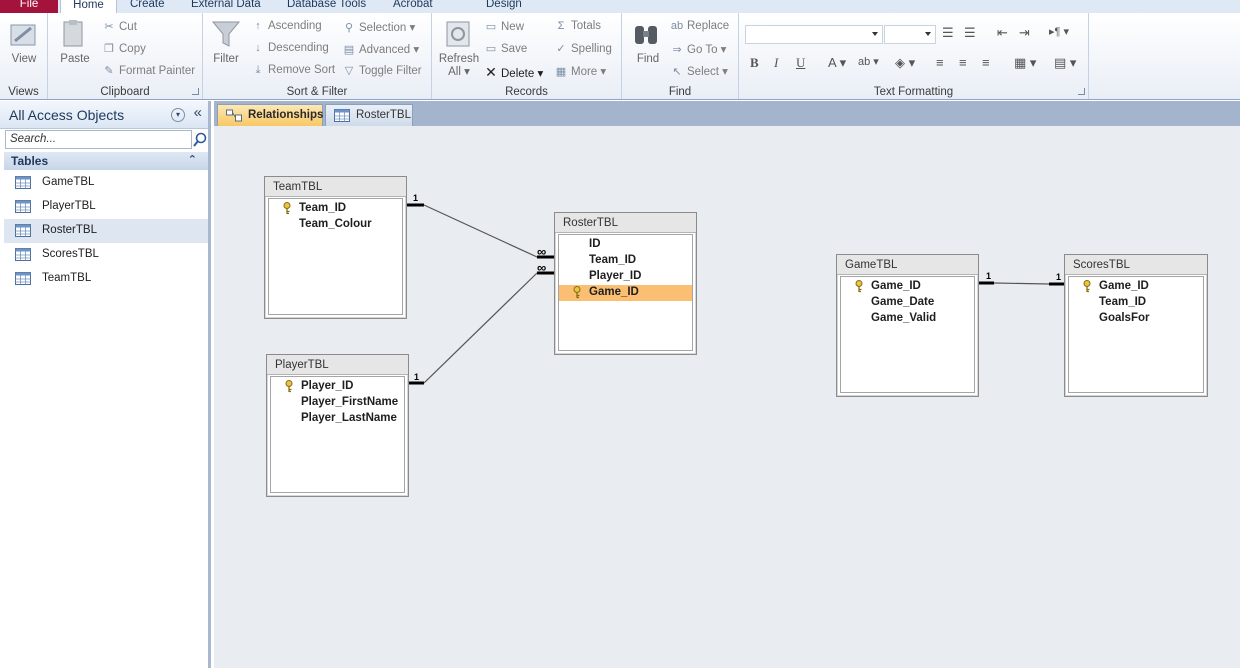 The image size is (1240, 668). I want to click on field-goalsfor: GoalsFor, so click(1136, 319).